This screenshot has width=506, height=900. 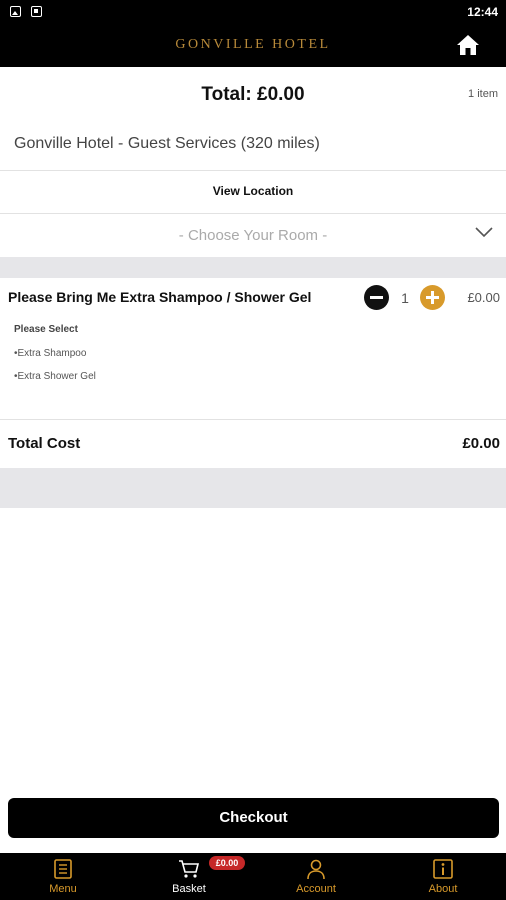 What do you see at coordinates (481, 443) in the screenshot?
I see `total-cost-value: £0.00` at bounding box center [481, 443].